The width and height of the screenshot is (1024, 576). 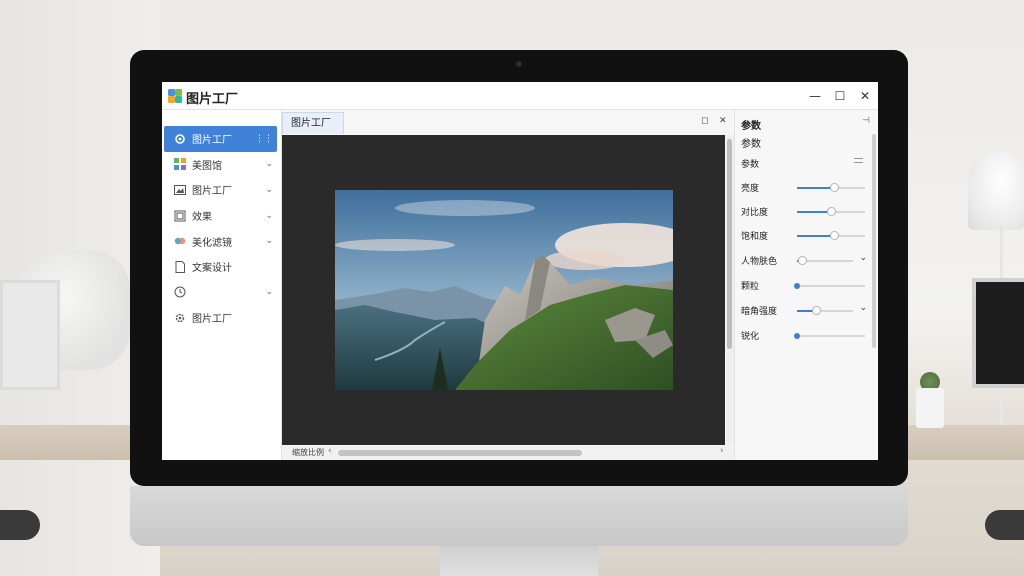 What do you see at coordinates (729, 244) in the screenshot?
I see `vertical-scroll-thumb` at bounding box center [729, 244].